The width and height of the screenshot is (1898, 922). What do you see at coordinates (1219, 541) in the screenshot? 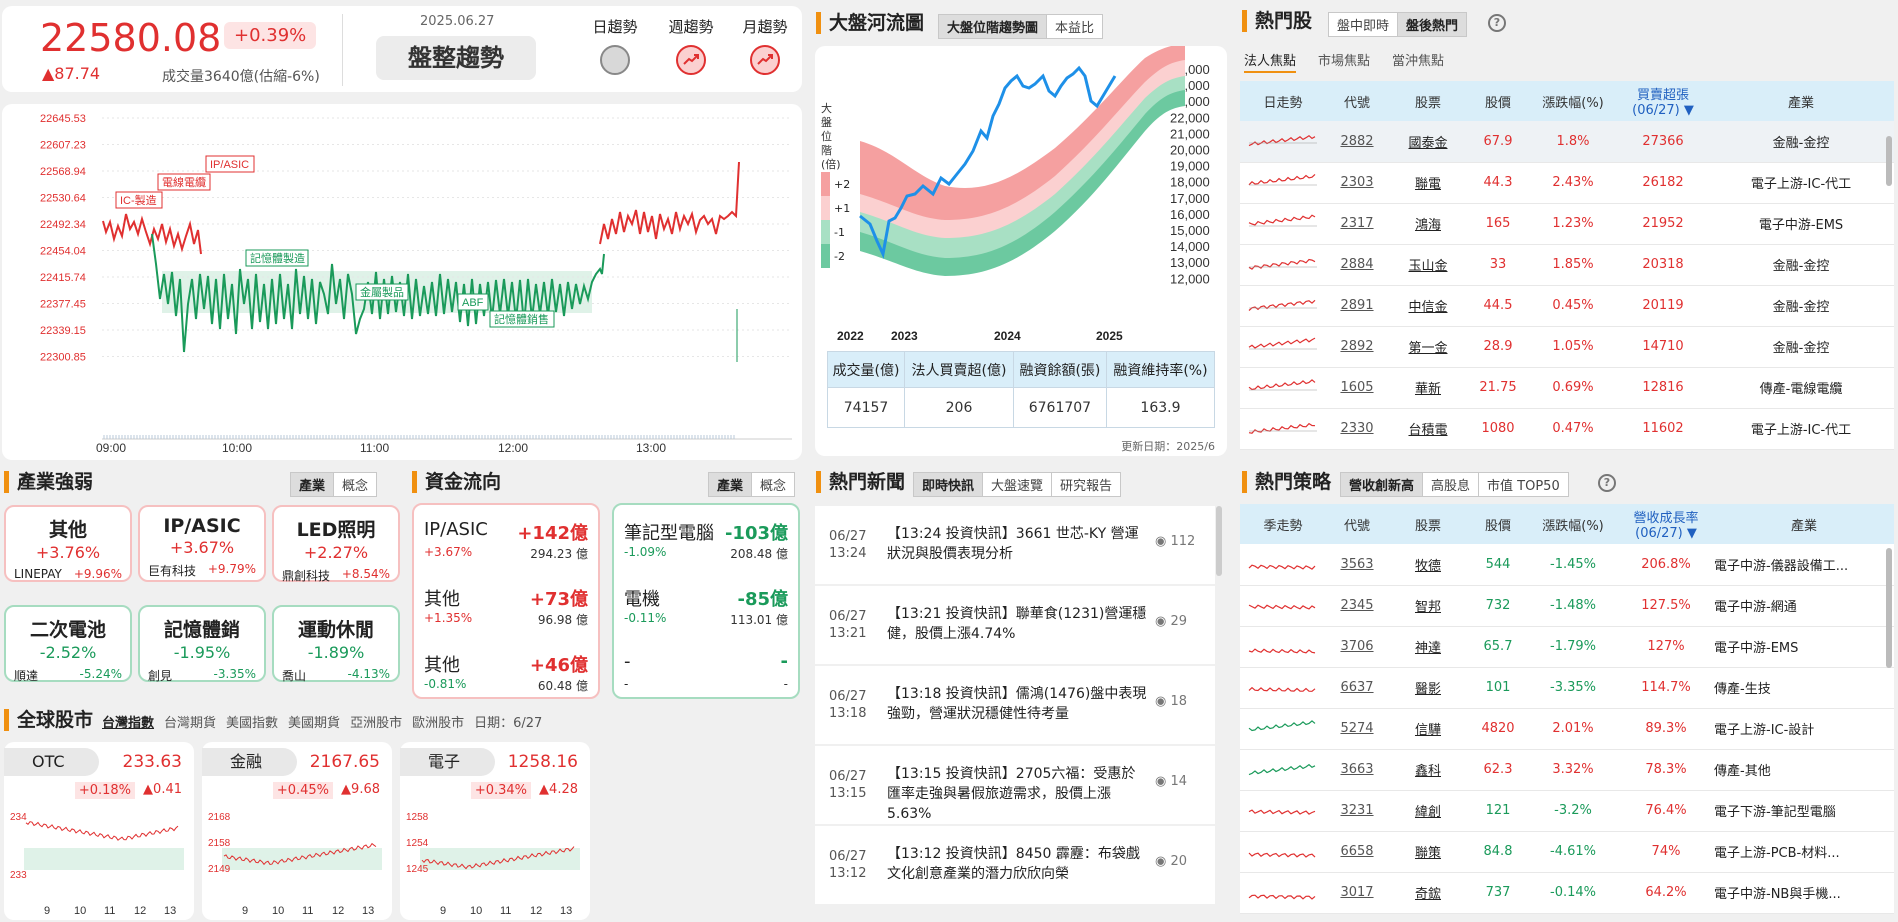
I see `news-scrollbar` at bounding box center [1219, 541].